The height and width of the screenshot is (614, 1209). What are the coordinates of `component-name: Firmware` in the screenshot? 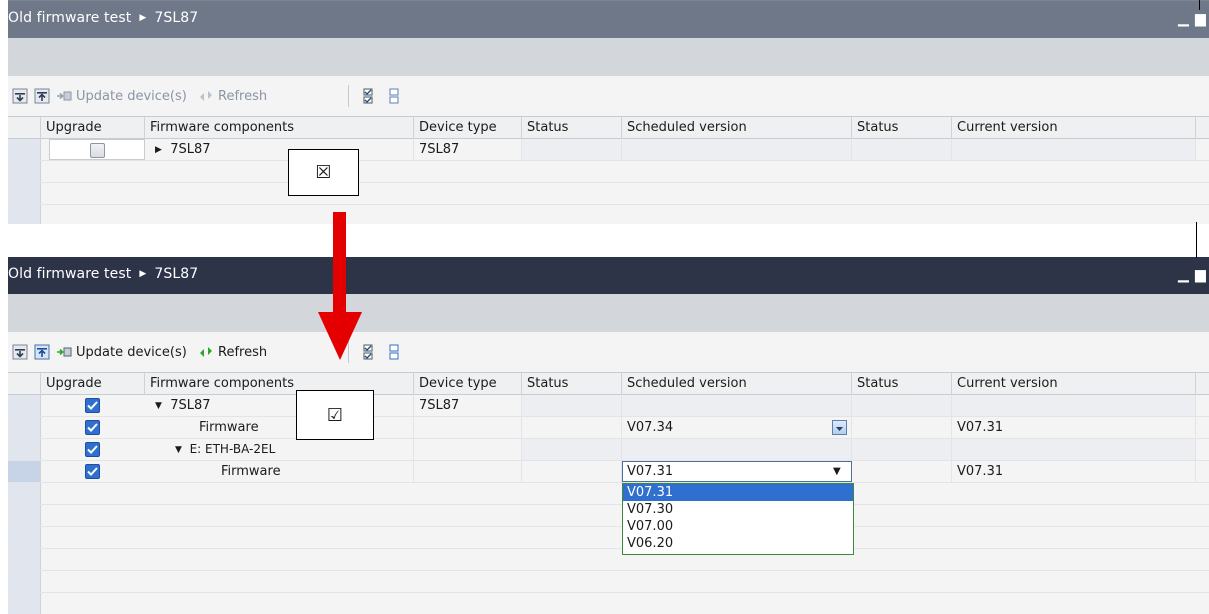 It's located at (229, 427).